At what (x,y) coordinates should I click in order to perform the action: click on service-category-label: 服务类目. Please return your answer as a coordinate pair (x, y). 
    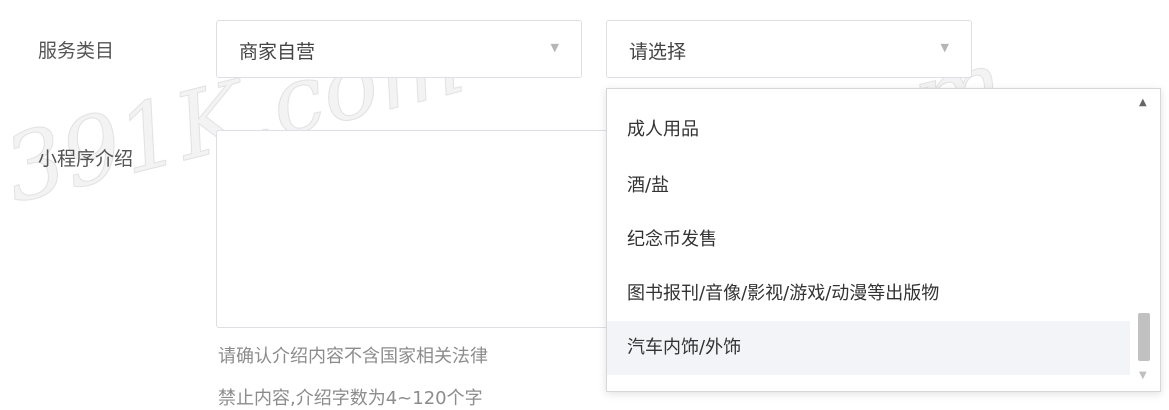
    Looking at the image, I should click on (76, 51).